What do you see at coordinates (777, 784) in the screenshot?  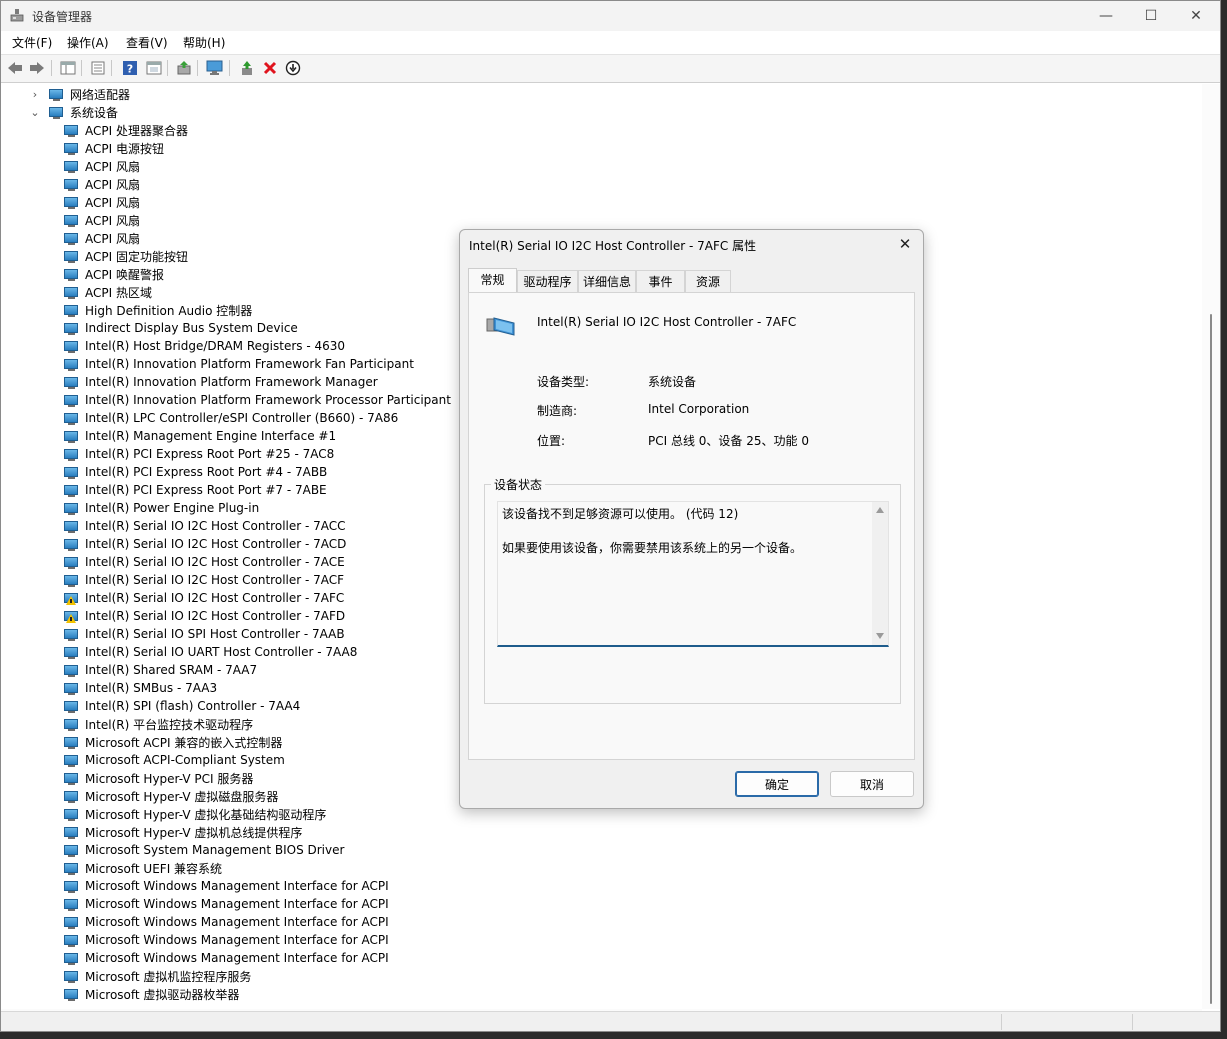 I see `ok-button: 确定` at bounding box center [777, 784].